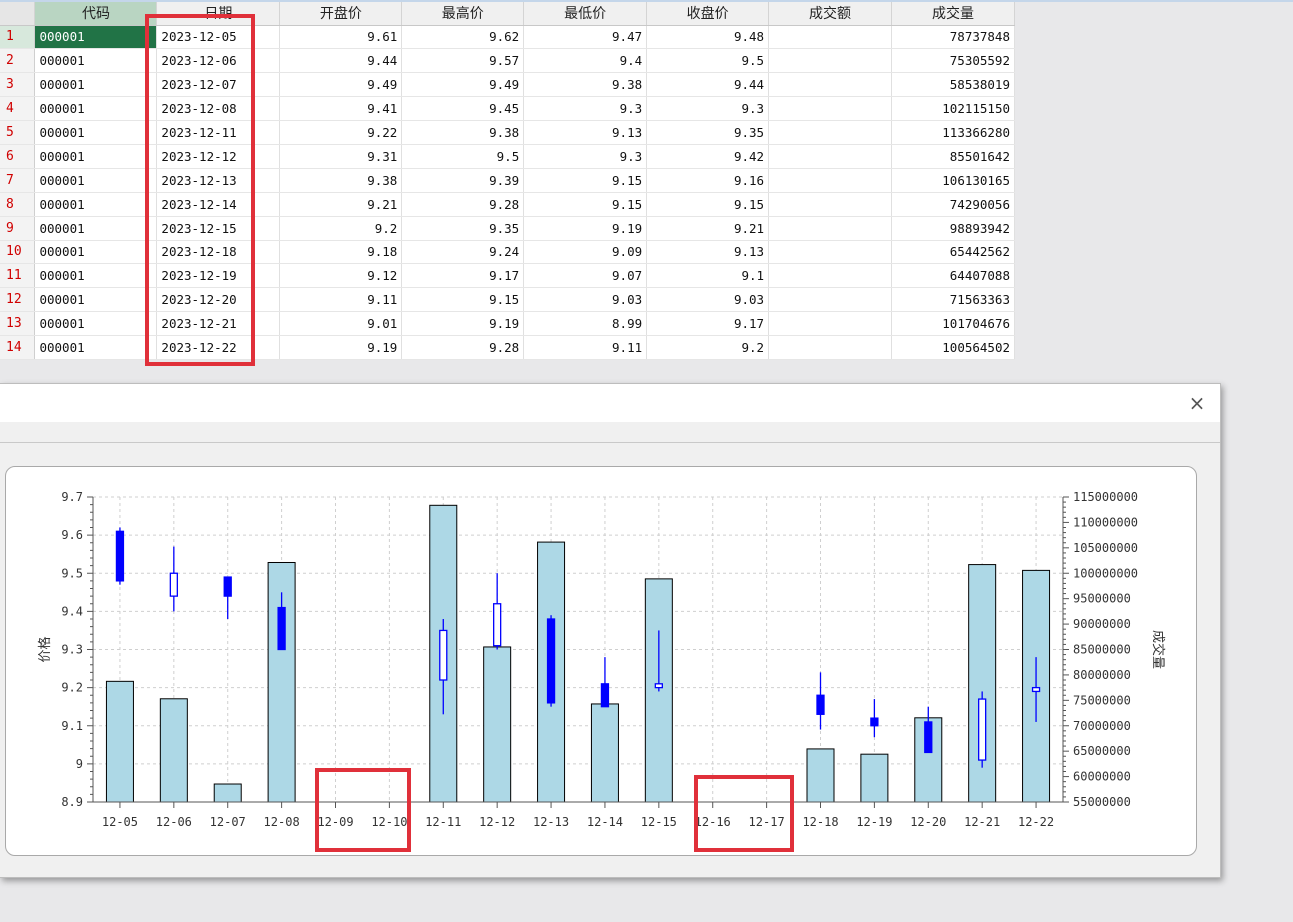 The height and width of the screenshot is (922, 1293). I want to click on corner-cell, so click(18, 14).